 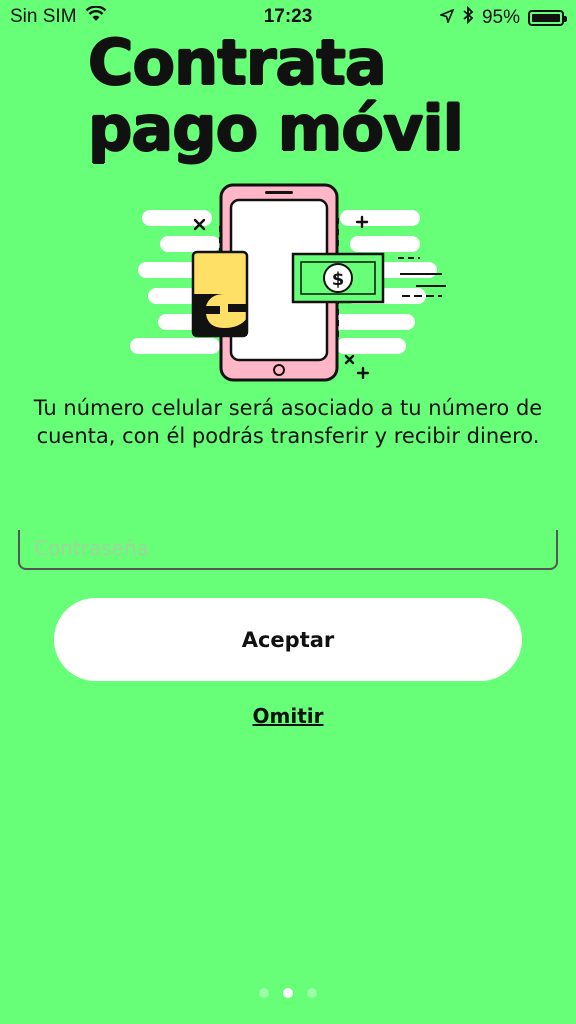 I want to click on title-line-2: pago móvil, so click(x=276, y=128).